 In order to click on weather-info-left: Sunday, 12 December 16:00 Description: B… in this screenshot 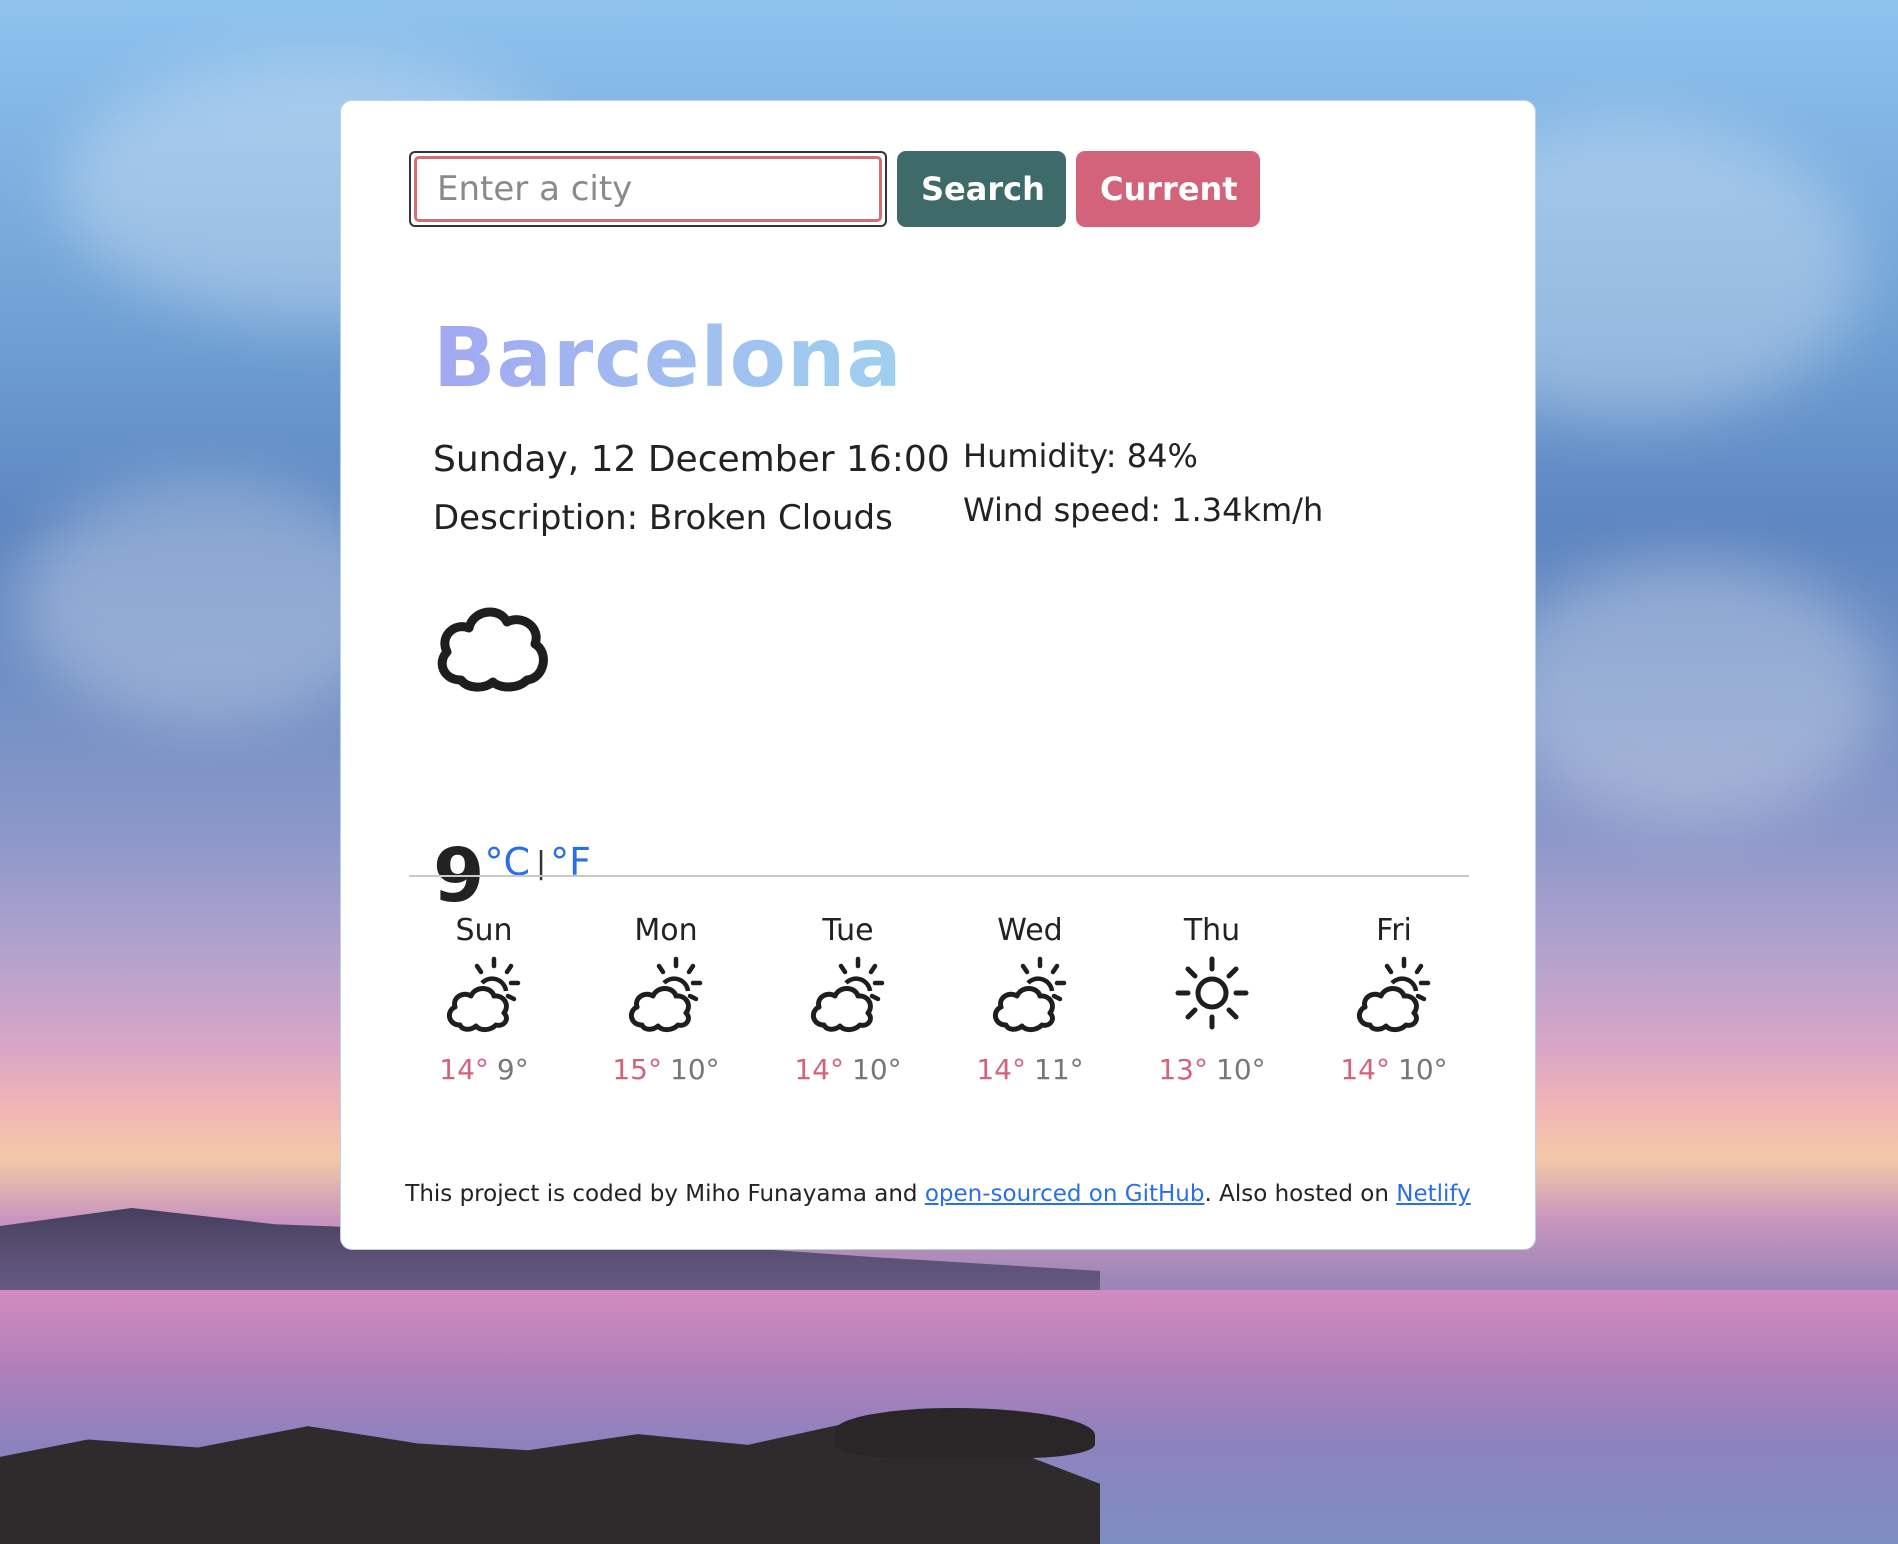, I will do `click(691, 489)`.